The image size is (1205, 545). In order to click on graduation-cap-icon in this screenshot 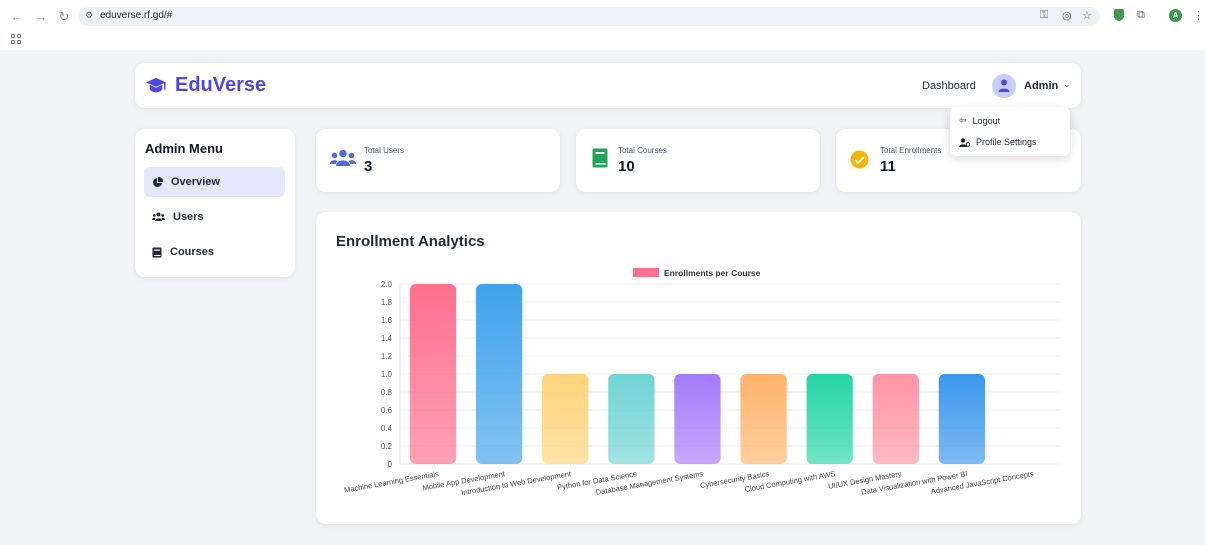, I will do `click(156, 84)`.